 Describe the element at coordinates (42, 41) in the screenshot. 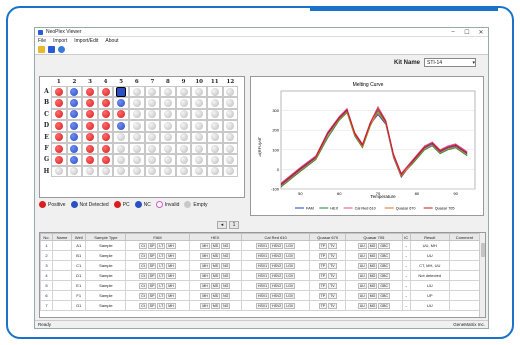

I see `menu-file: File` at that location.